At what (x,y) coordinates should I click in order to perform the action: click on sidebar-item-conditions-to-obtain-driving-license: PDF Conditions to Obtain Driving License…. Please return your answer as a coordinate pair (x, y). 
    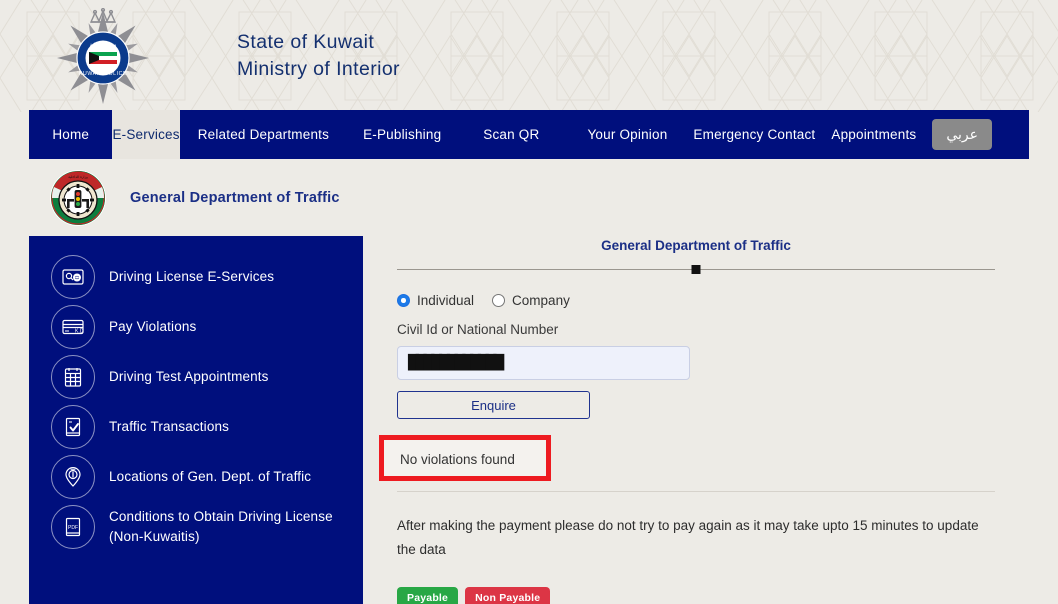
    Looking at the image, I should click on (196, 527).